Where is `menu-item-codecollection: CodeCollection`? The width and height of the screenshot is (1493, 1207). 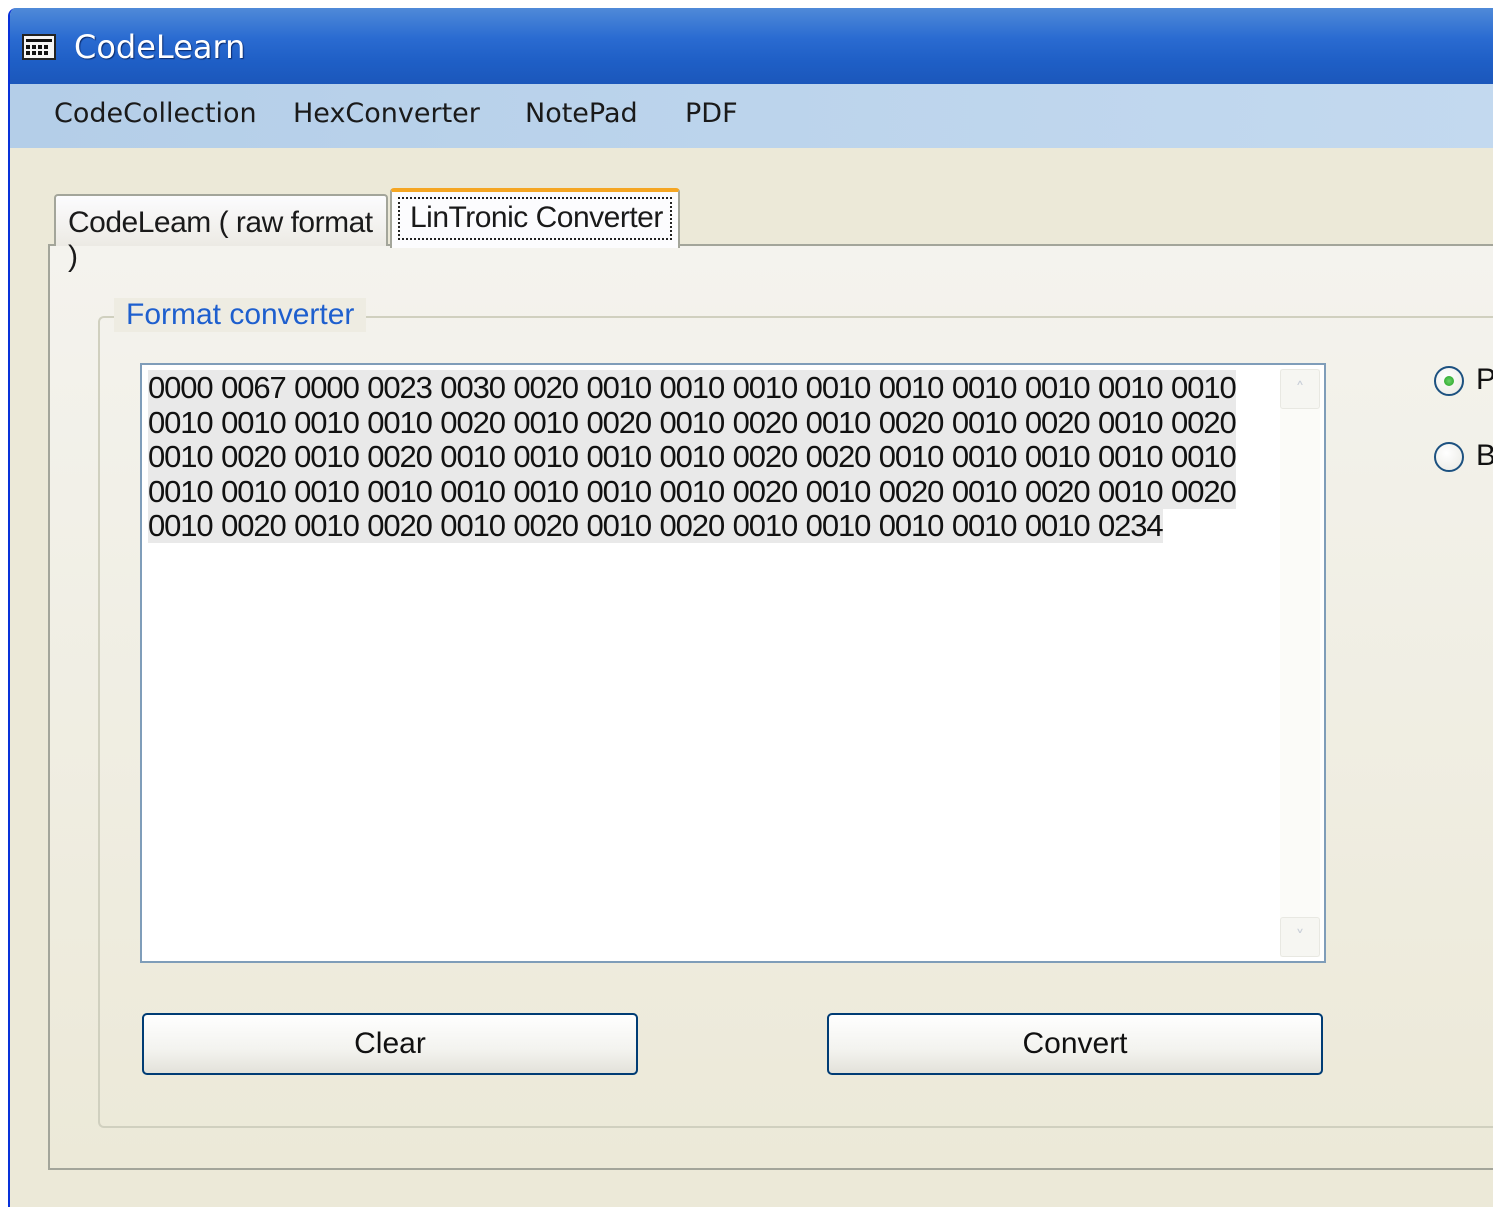
menu-item-codecollection: CodeCollection is located at coordinates (155, 113).